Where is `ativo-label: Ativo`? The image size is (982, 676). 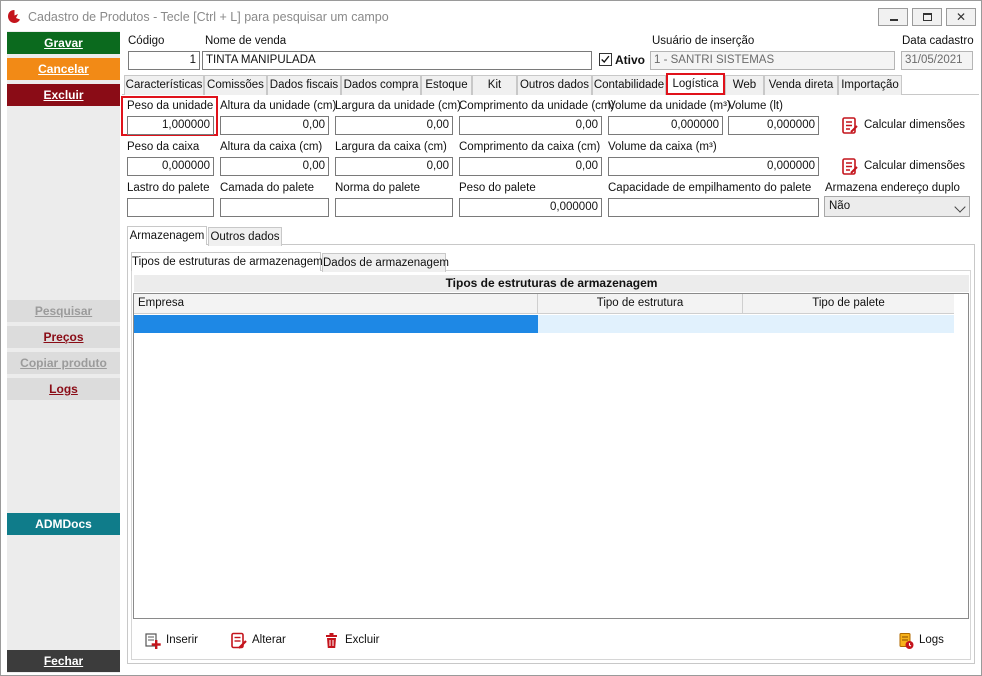
ativo-label: Ativo is located at coordinates (630, 60).